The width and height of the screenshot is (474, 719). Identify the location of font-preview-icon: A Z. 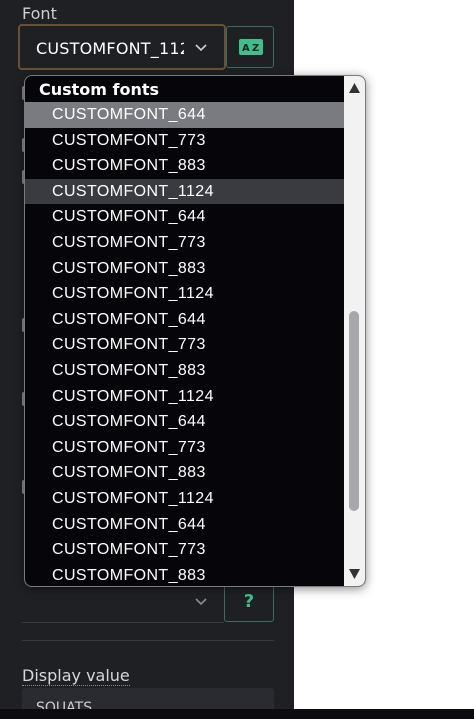
(251, 47).